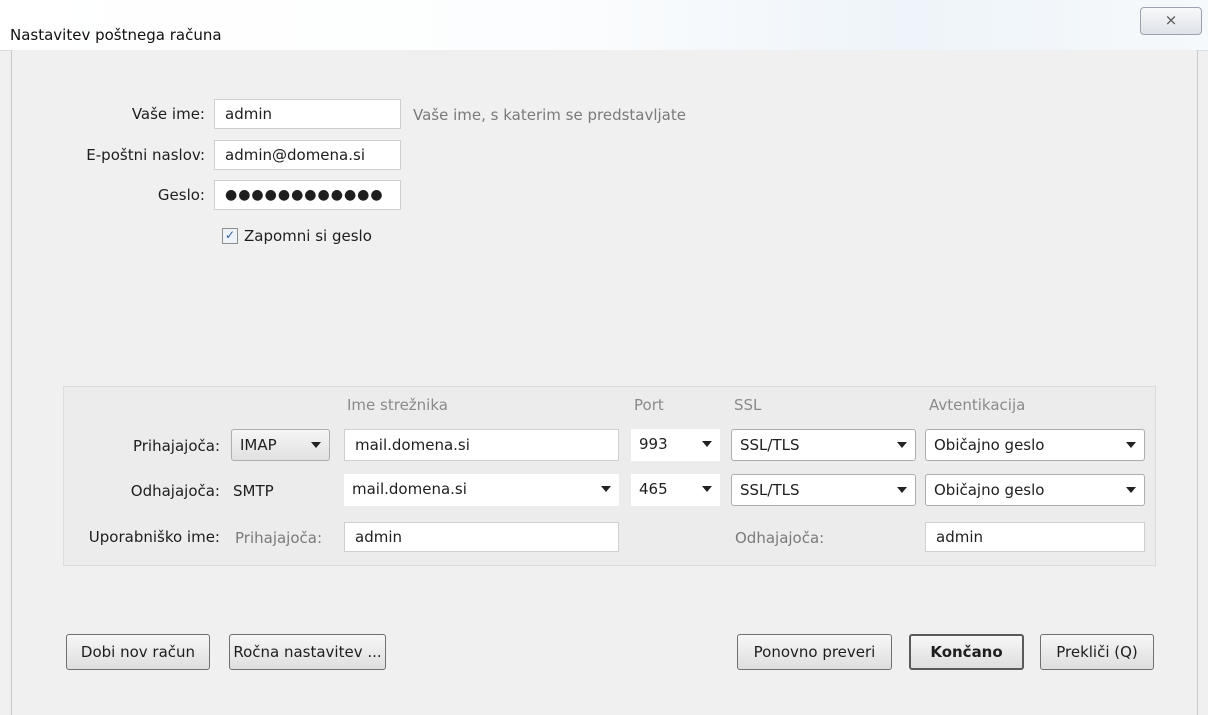 Image resolution: width=1208 pixels, height=715 pixels. I want to click on username-incoming-label: Prihajajoča:, so click(279, 538).